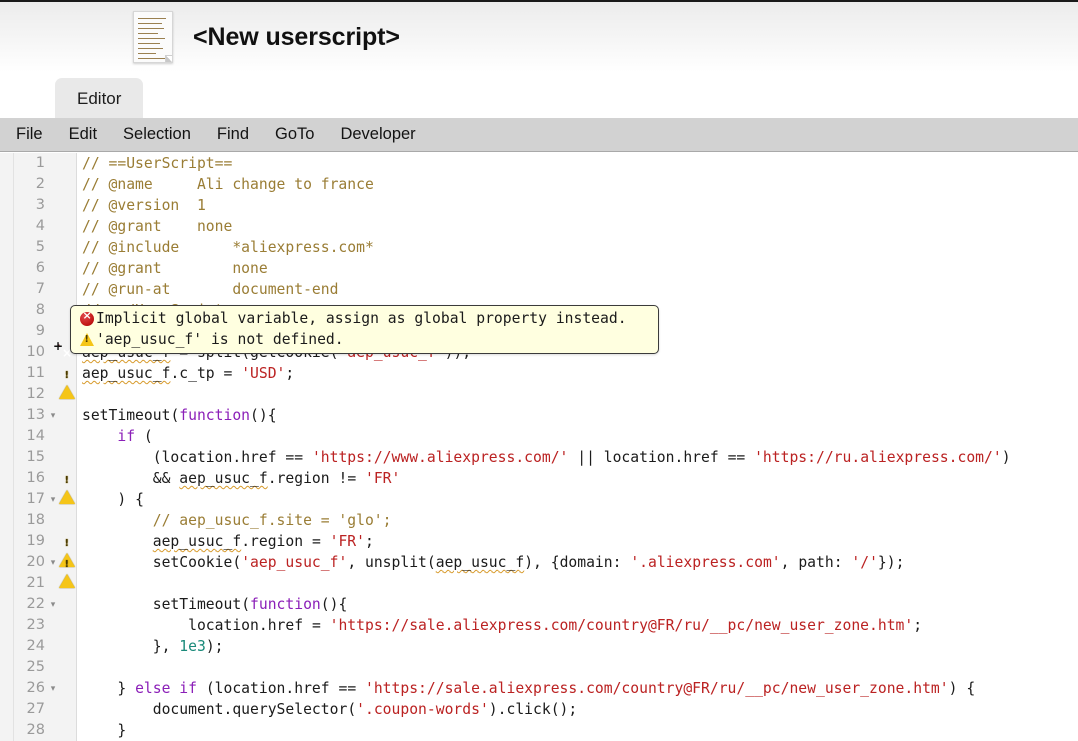 The image size is (1078, 741). I want to click on code-line-text: // @include *aliexpress.com*, so click(228, 247).